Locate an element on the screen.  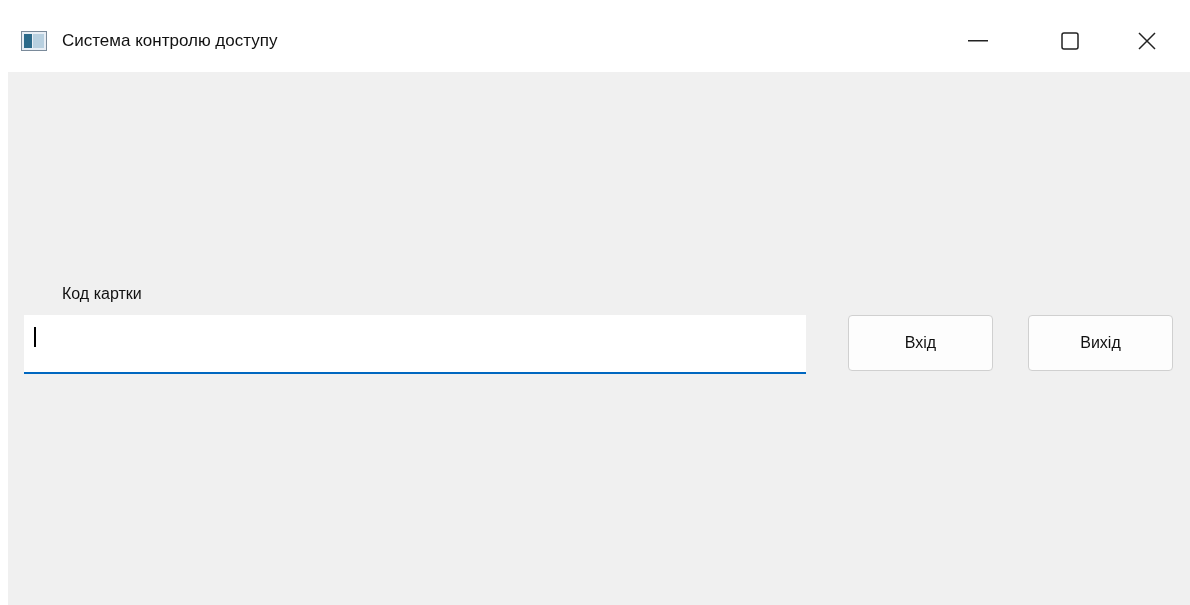
text-cursor is located at coordinates (35, 337).